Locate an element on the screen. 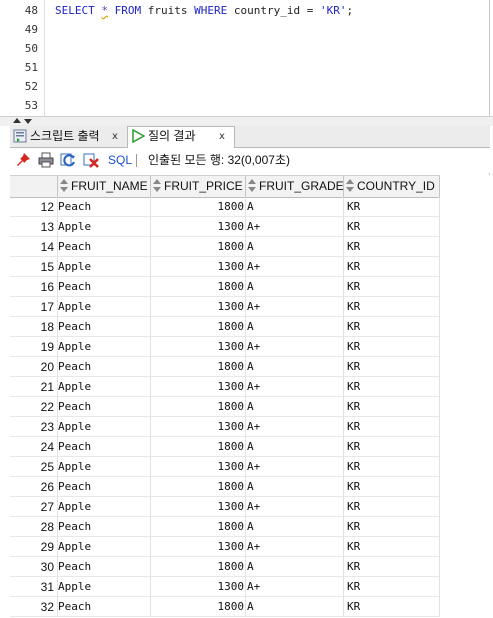  tab-script-output: 스크립트 출력 x is located at coordinates (66, 136).